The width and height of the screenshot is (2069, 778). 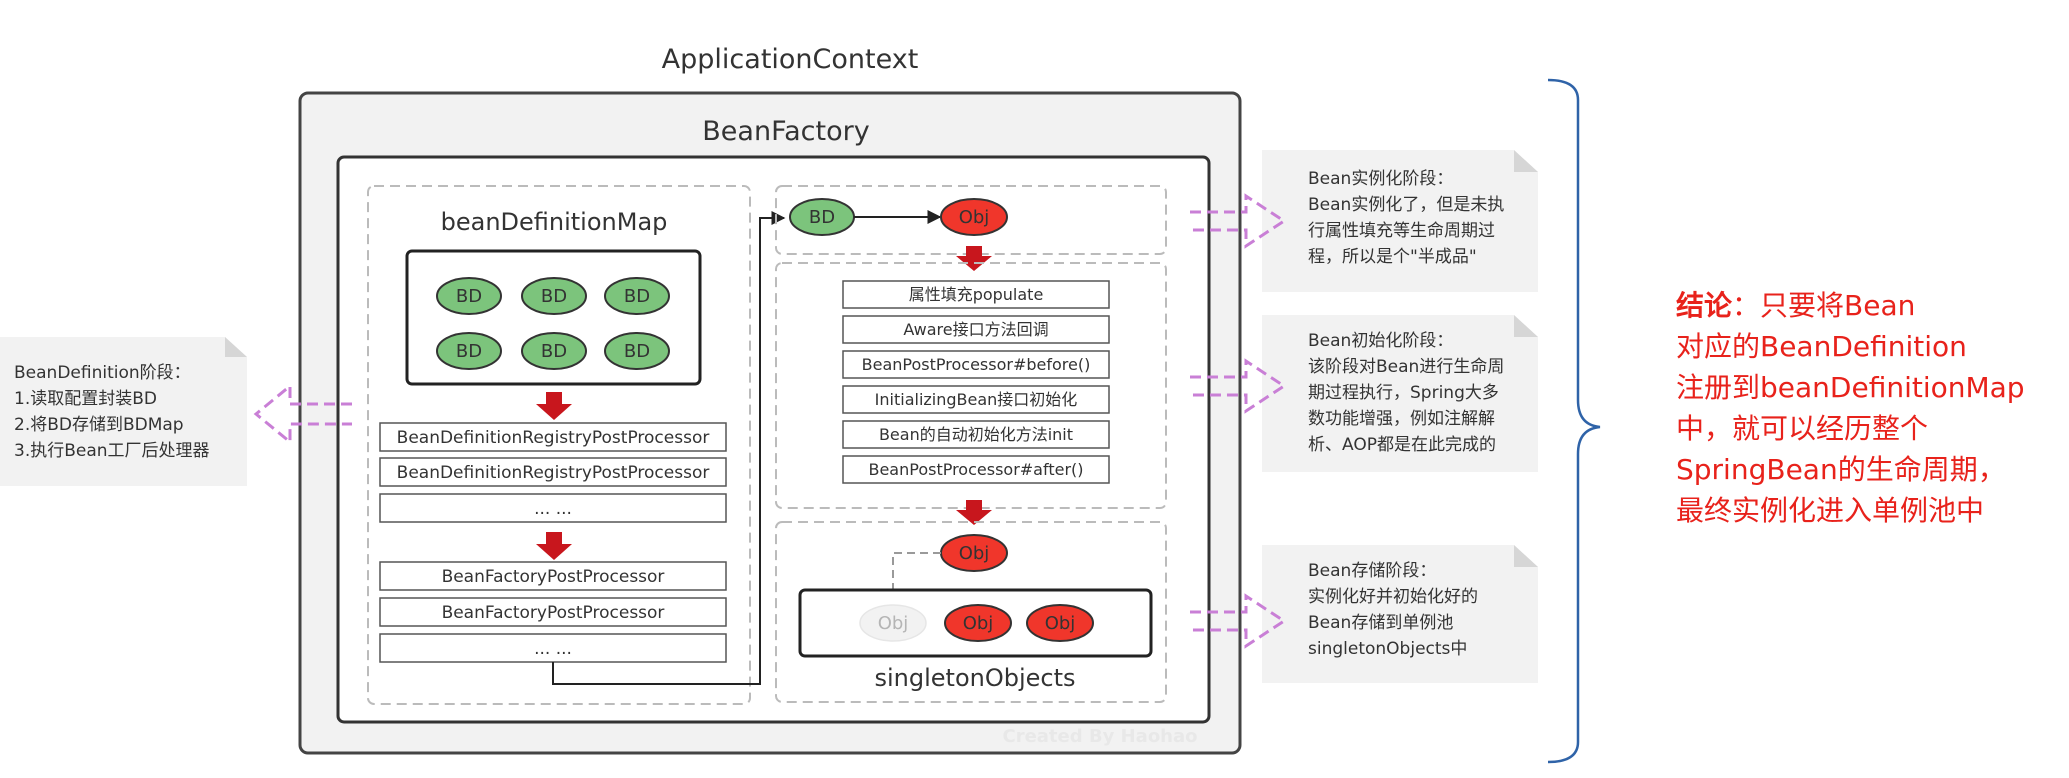 I want to click on left-note-line: 2.将BD存储到BDMap, so click(x=99, y=425).